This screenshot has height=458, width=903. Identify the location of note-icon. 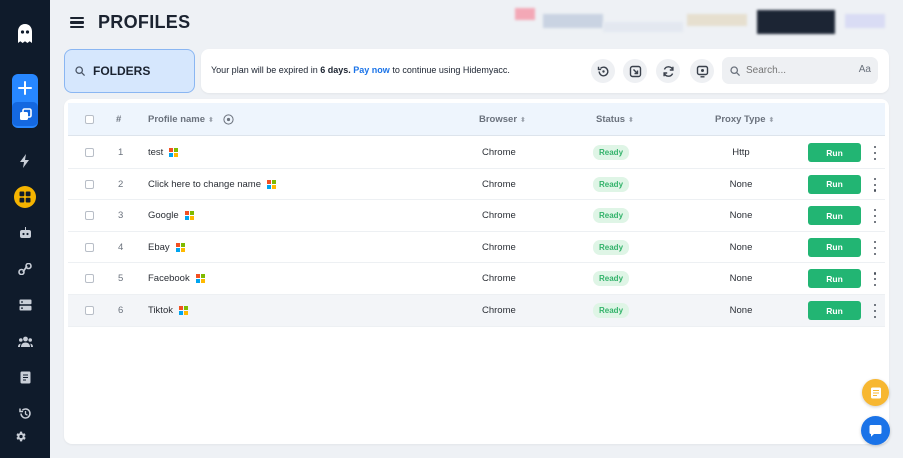
(875, 392).